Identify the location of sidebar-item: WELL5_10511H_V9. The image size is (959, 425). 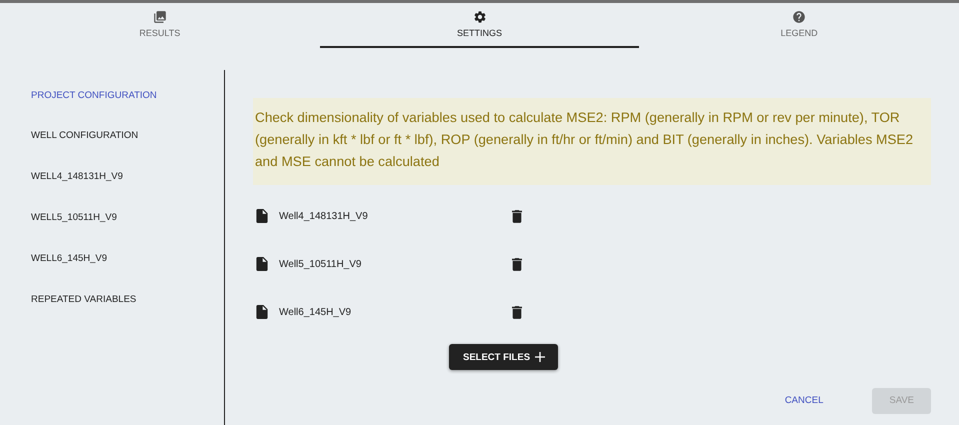
(74, 217).